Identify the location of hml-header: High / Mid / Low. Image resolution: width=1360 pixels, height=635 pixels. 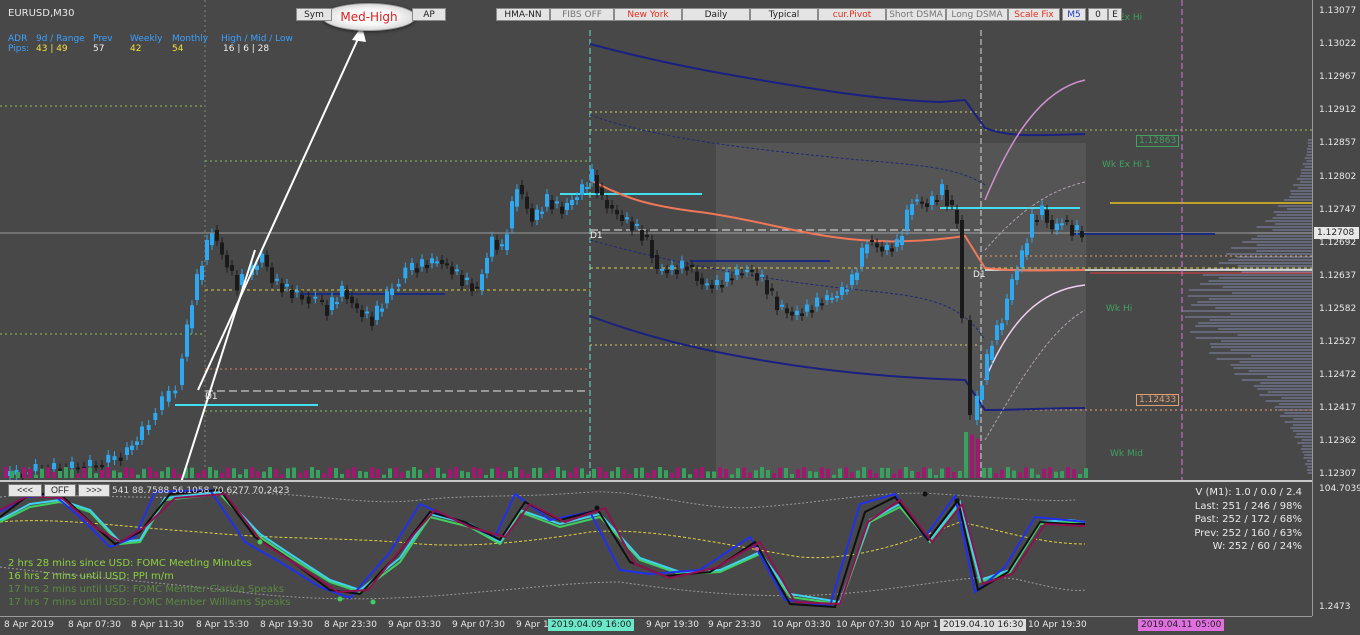
(257, 39).